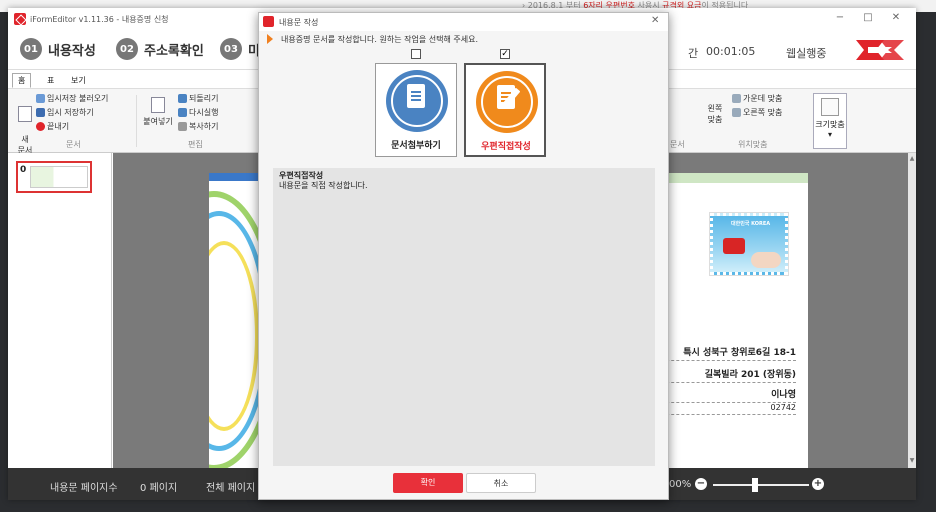  Describe the element at coordinates (323, 185) in the screenshot. I see `description-body: 내용문을 직접 작성합니다.` at that location.